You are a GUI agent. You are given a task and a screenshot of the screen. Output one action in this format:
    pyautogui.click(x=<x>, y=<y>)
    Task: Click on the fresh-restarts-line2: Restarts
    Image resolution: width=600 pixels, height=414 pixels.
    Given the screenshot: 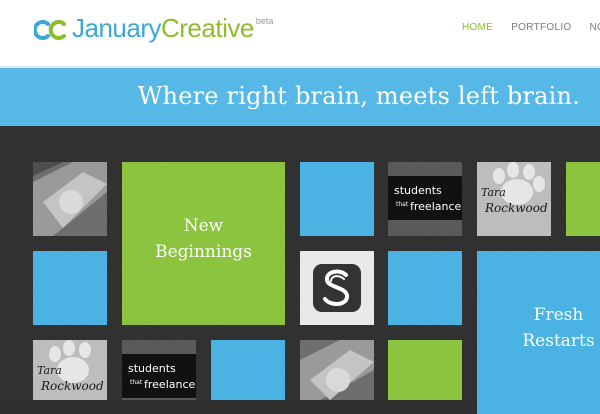 What is the action you would take?
    pyautogui.click(x=558, y=341)
    